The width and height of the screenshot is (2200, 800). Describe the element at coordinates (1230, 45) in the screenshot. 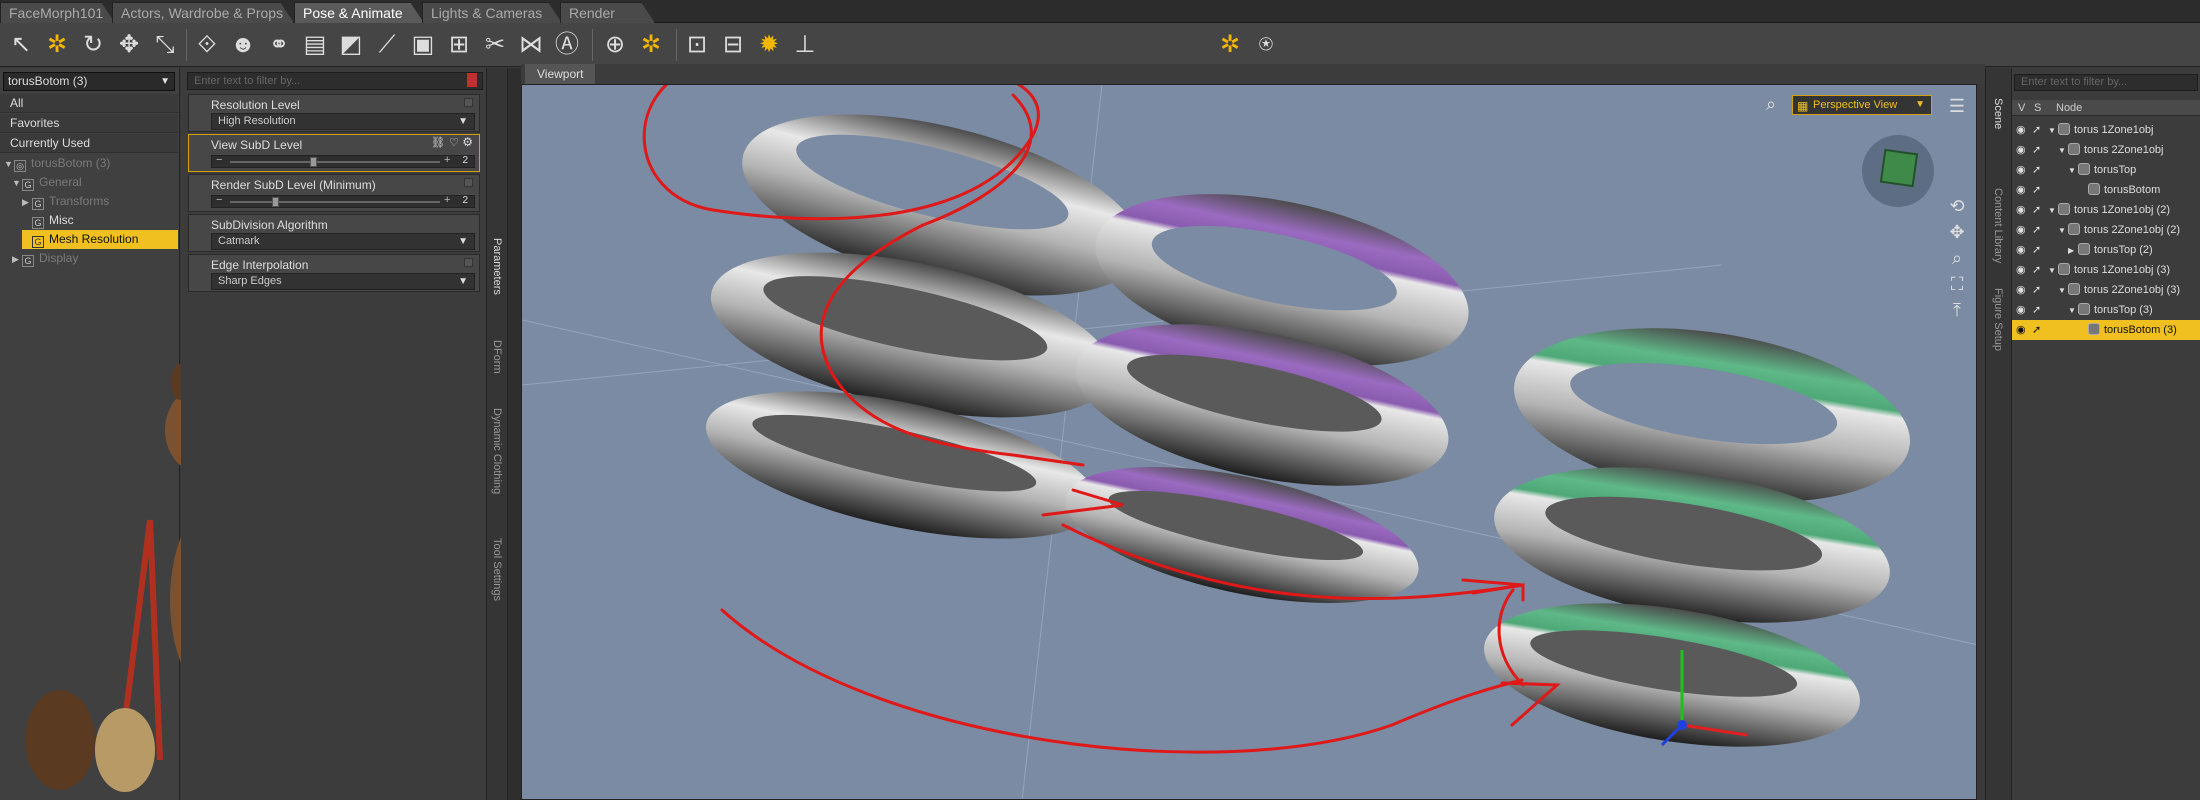

I see `active-tool-indicator-icon: ✲` at that location.